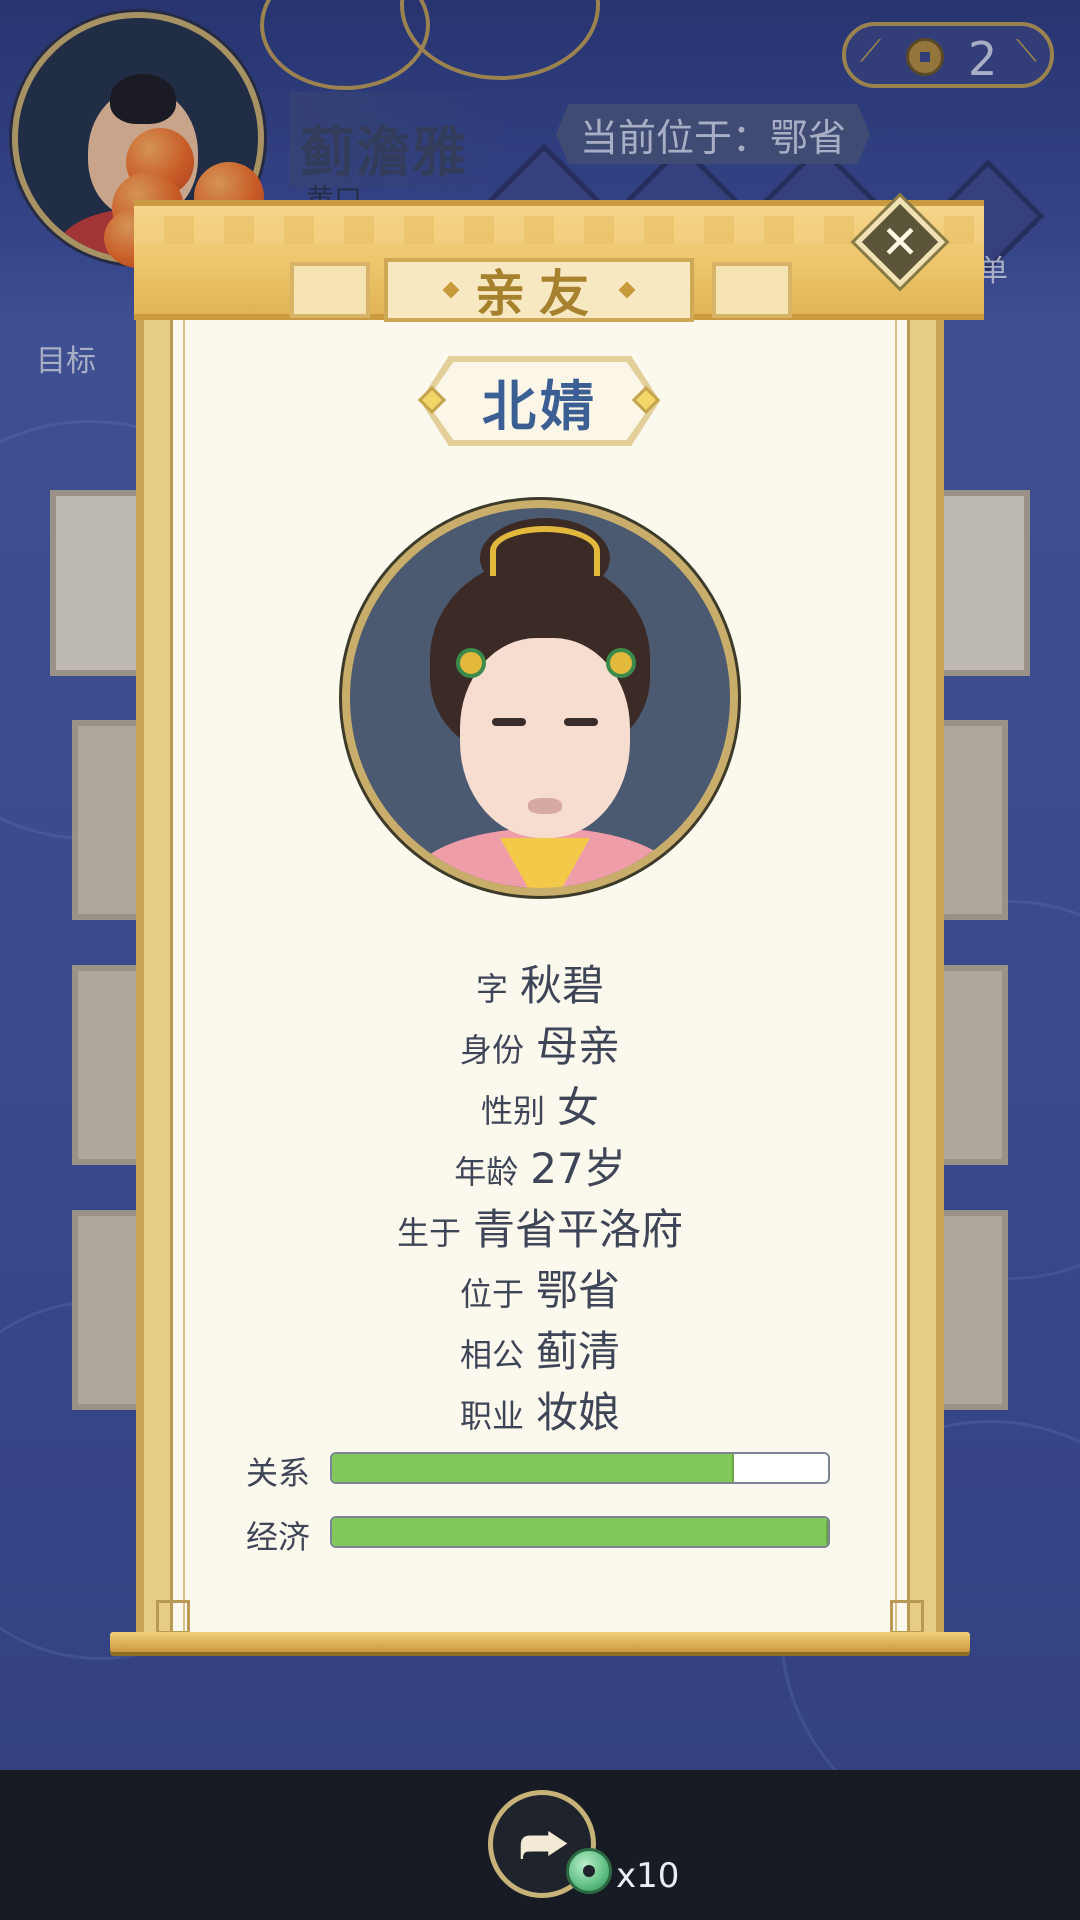 This screenshot has height=1920, width=1080. I want to click on relationship-bar: 关系, so click(546, 1470).